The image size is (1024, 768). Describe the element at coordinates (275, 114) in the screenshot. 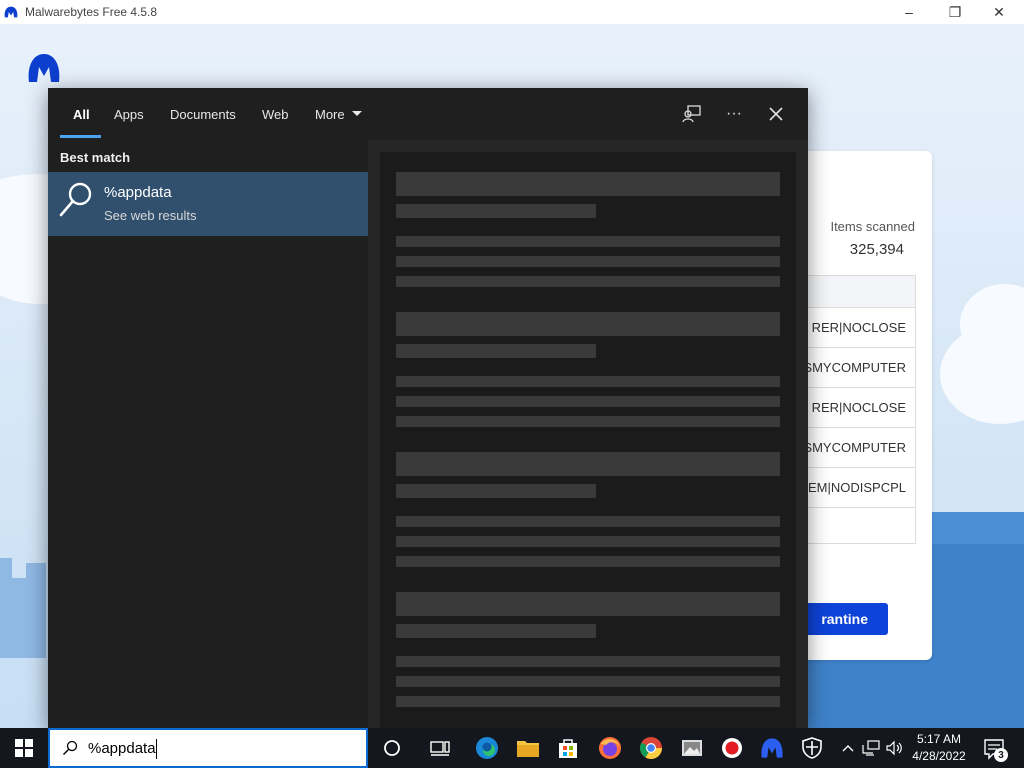

I see `tab-web: Web` at that location.